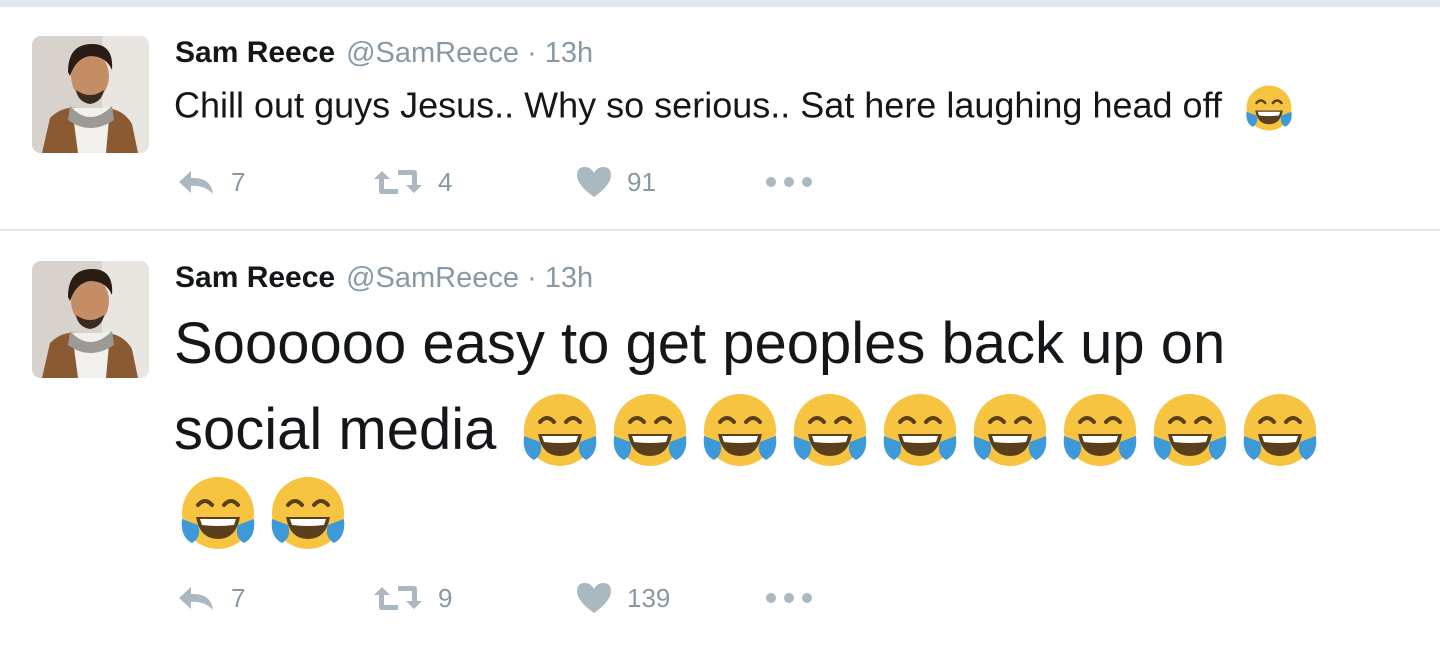  I want to click on like-button: 139, so click(622, 598).